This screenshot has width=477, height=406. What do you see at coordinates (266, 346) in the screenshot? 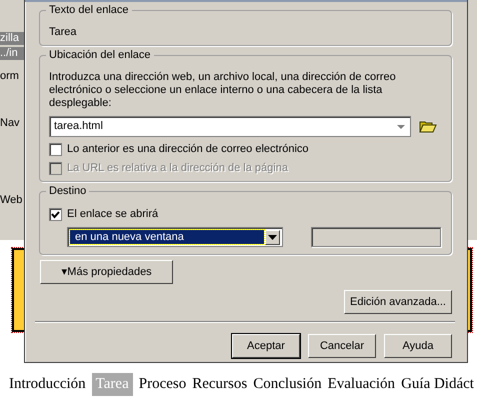
I see `dialog-button: Aceptar` at bounding box center [266, 346].